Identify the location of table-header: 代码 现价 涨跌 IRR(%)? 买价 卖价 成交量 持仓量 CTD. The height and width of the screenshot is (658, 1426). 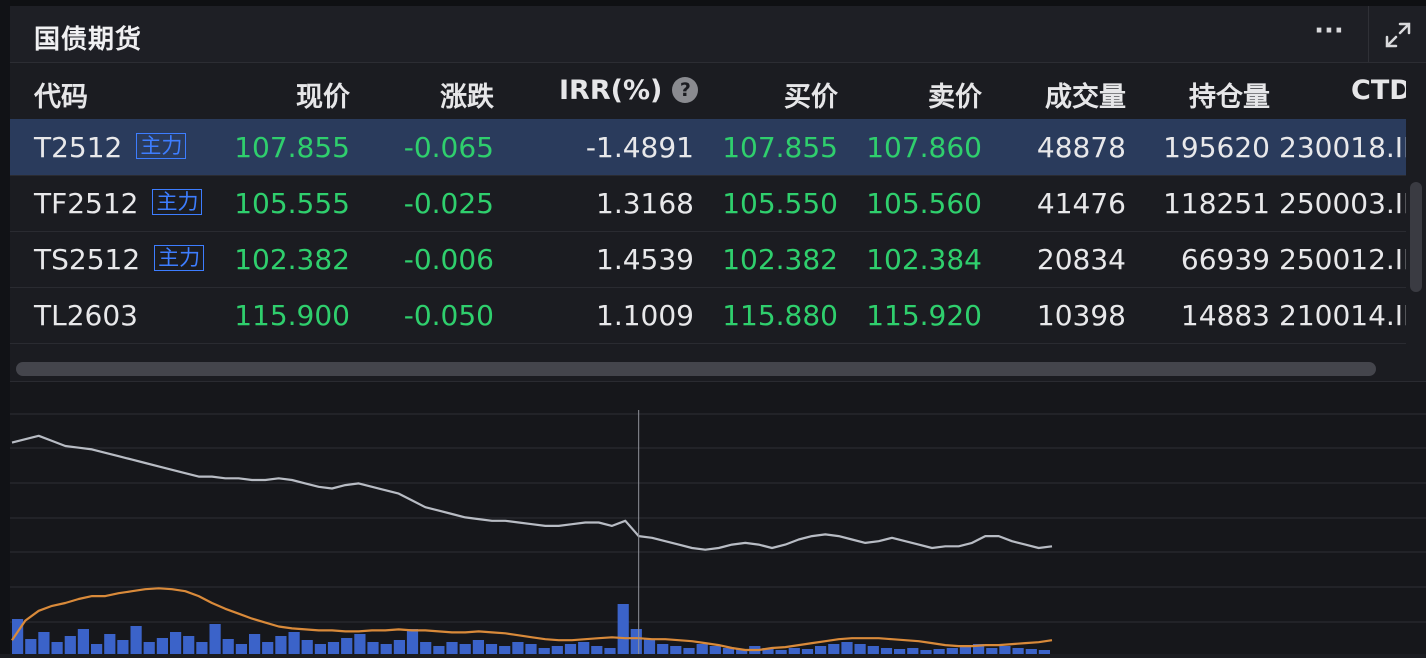
(711, 91).